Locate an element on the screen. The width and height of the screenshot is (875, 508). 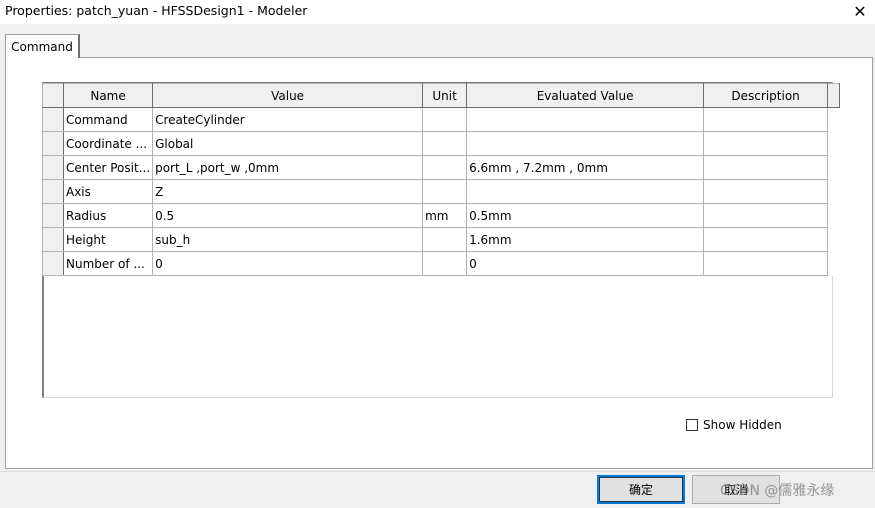
cell-name: Radius is located at coordinates (108, 215).